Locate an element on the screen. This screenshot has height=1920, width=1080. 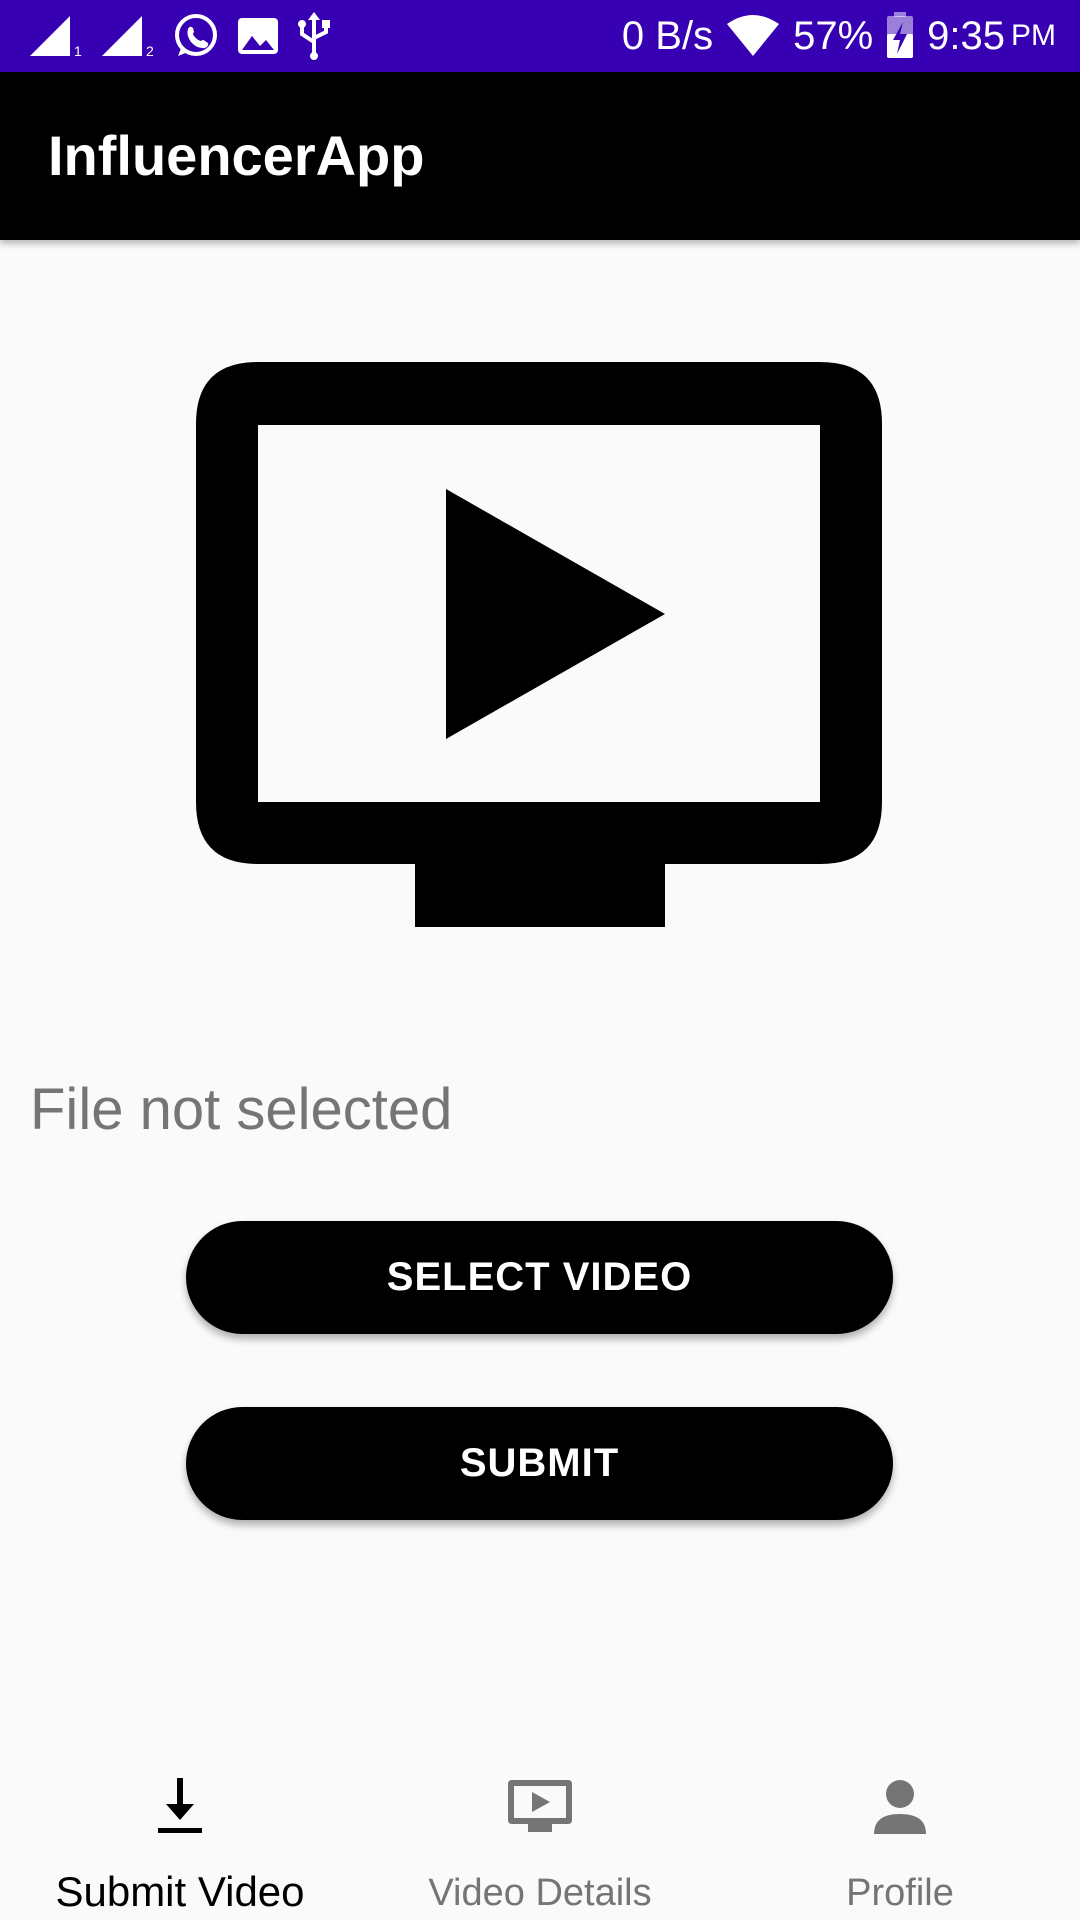
nav-item-submit-video: Submit Video is located at coordinates (180, 1840).